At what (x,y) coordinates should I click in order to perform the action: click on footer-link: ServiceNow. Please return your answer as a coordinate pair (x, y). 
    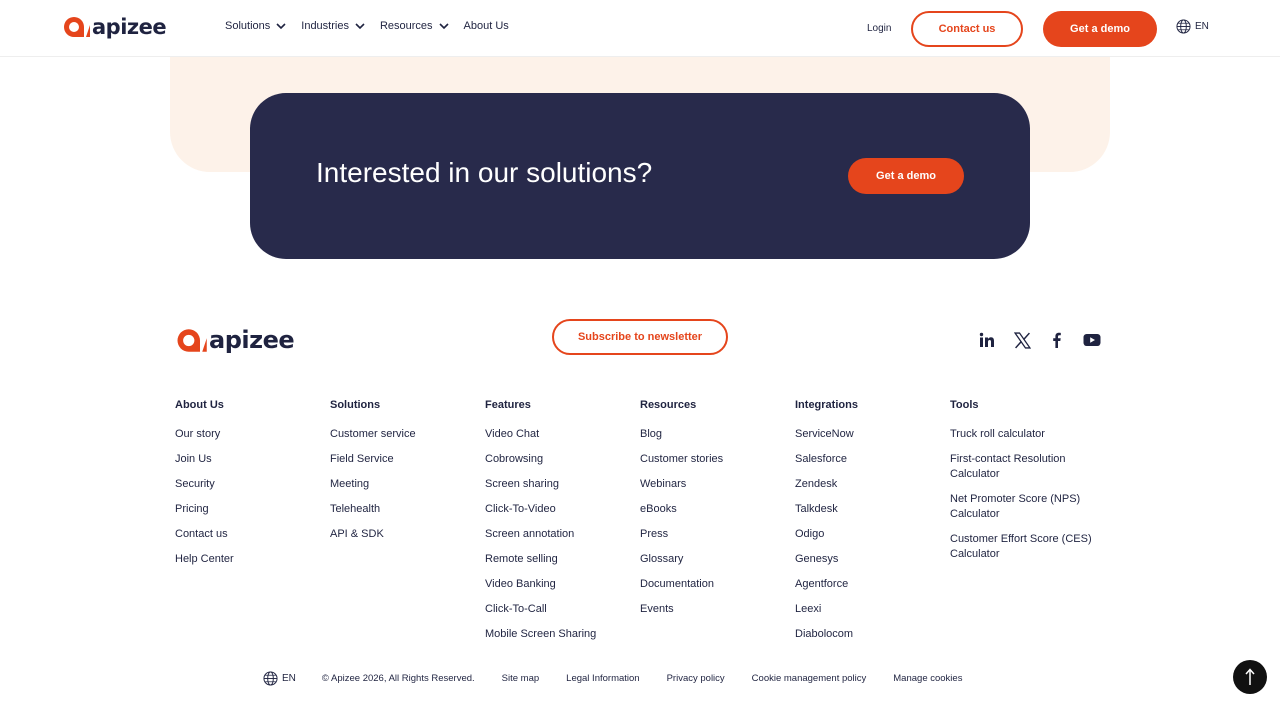
    Looking at the image, I should click on (870, 434).